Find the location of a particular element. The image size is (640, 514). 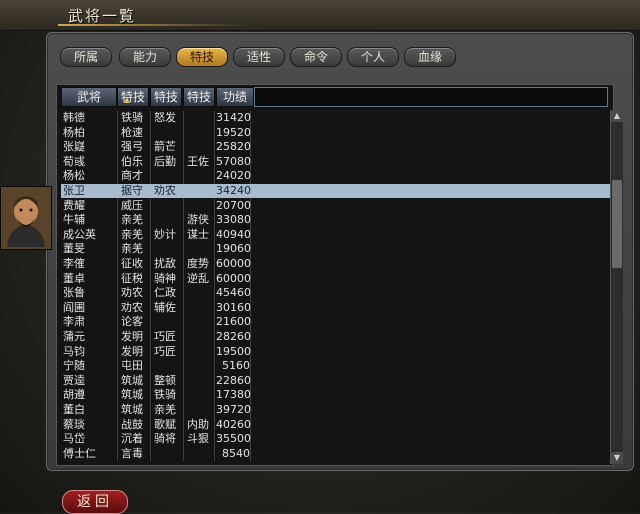

cell-name: 蒲元 is located at coordinates (74, 336).